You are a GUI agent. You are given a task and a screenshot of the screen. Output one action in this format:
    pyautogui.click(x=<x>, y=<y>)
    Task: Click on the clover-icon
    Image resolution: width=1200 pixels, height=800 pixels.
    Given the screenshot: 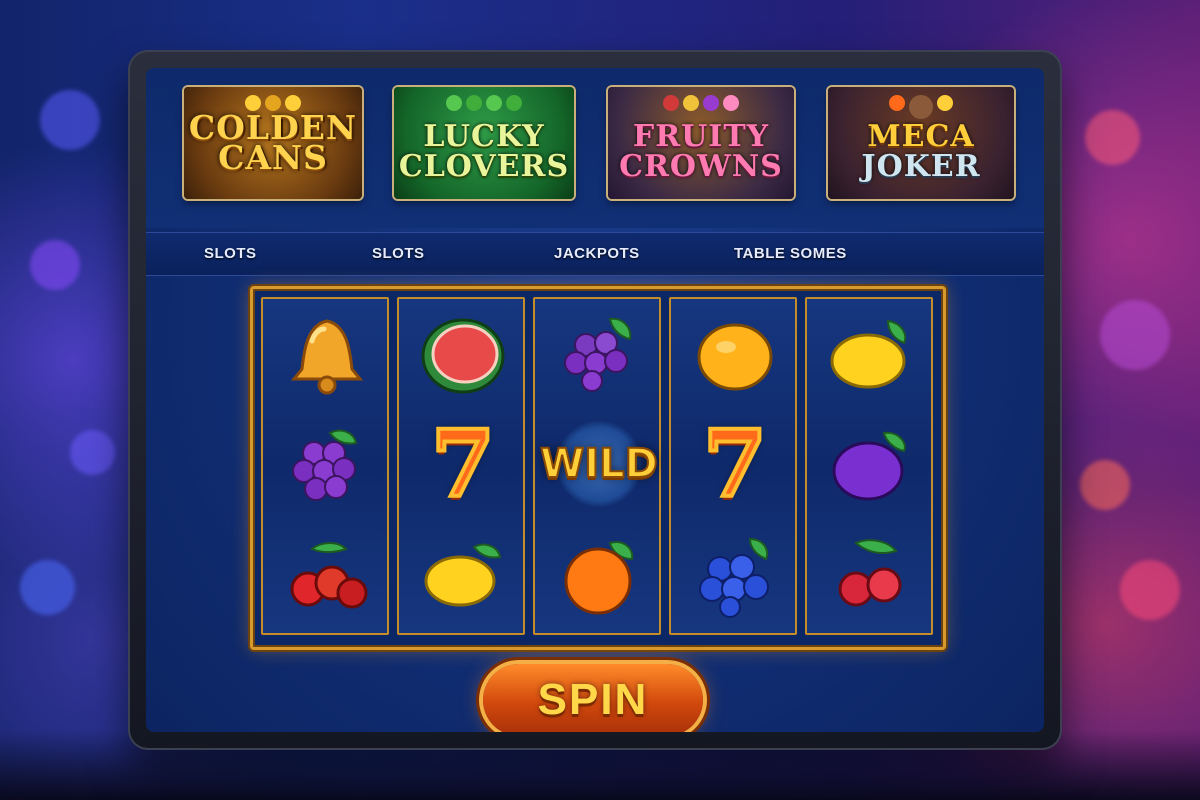 What is the action you would take?
    pyautogui.click(x=484, y=103)
    